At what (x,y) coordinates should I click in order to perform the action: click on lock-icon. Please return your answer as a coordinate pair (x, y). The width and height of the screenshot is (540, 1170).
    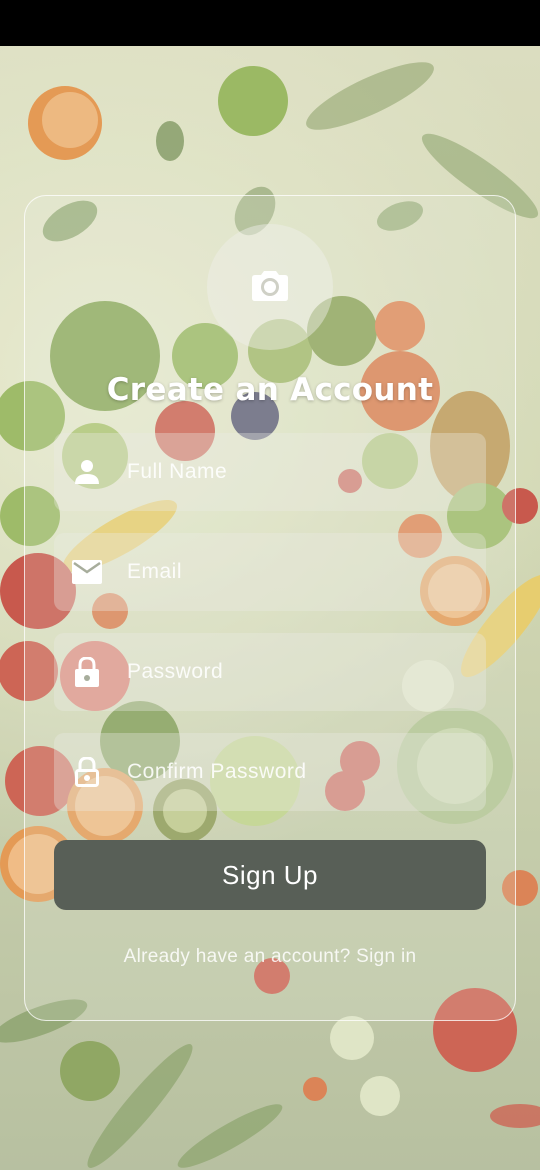
    Looking at the image, I should click on (87, 672).